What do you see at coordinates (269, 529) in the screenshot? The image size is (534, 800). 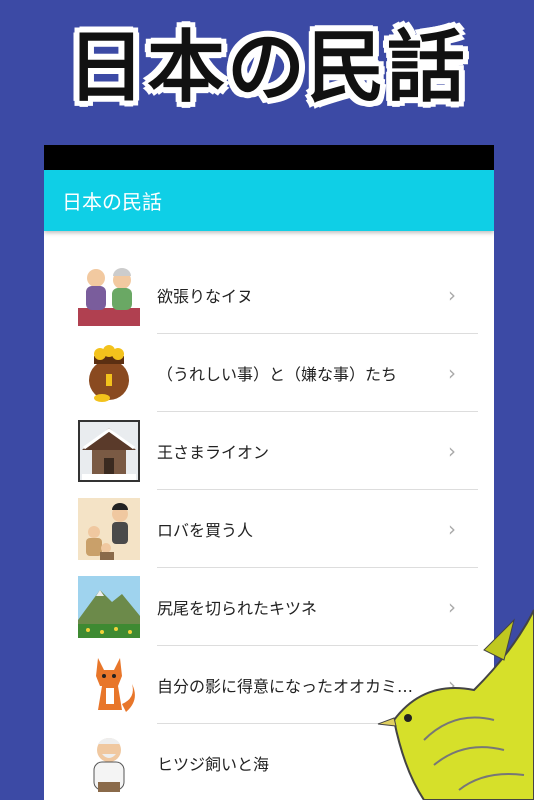 I see `list-item: ロバを買う人 ›` at bounding box center [269, 529].